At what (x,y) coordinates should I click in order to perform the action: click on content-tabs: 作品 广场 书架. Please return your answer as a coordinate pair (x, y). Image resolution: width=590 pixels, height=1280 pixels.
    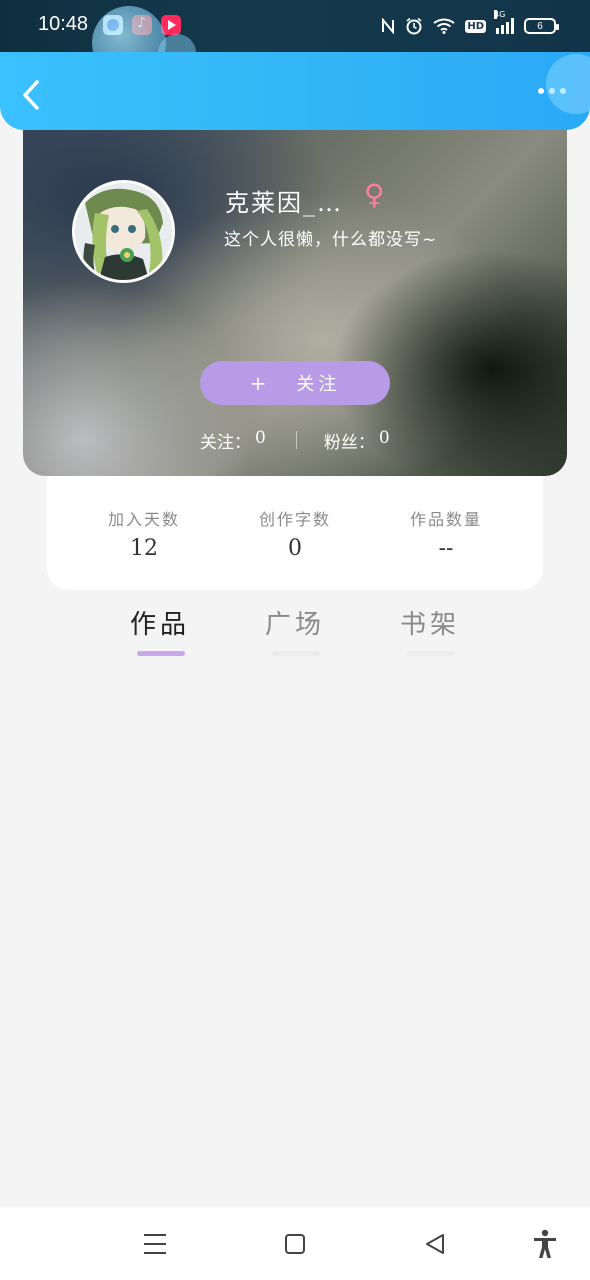
    Looking at the image, I should click on (295, 634).